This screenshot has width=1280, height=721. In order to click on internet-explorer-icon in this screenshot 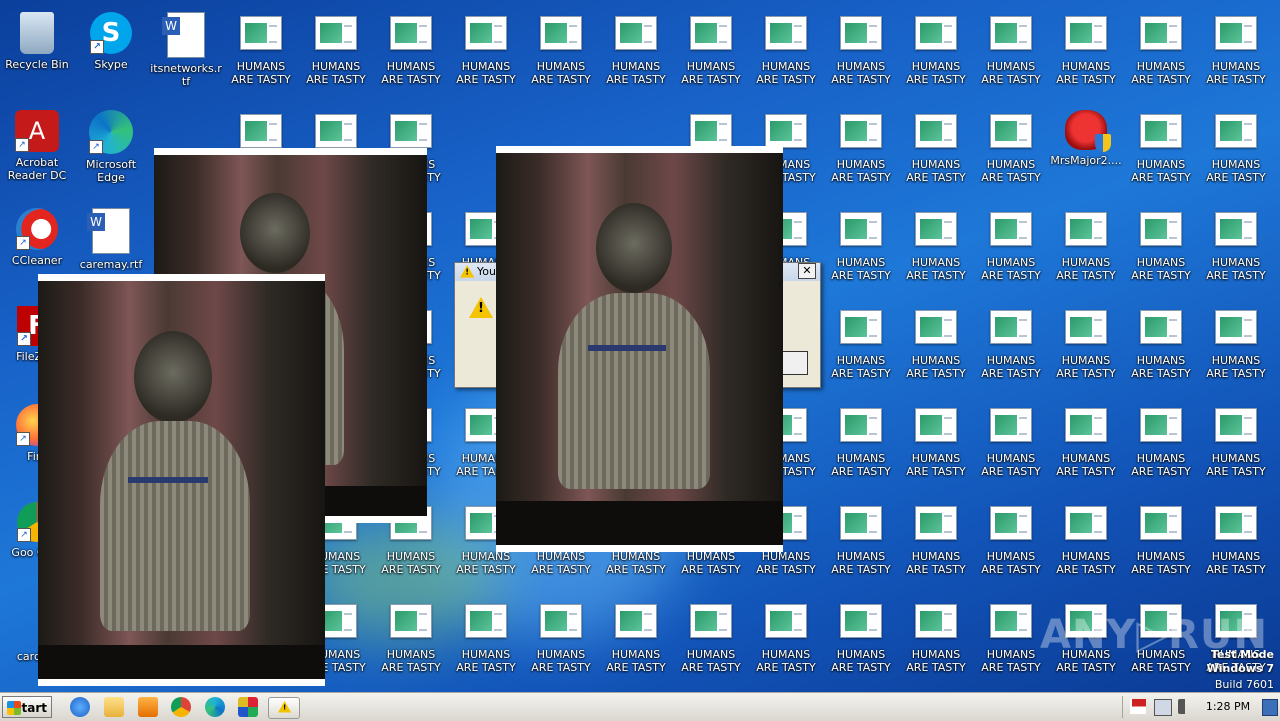, I will do `click(80, 707)`.